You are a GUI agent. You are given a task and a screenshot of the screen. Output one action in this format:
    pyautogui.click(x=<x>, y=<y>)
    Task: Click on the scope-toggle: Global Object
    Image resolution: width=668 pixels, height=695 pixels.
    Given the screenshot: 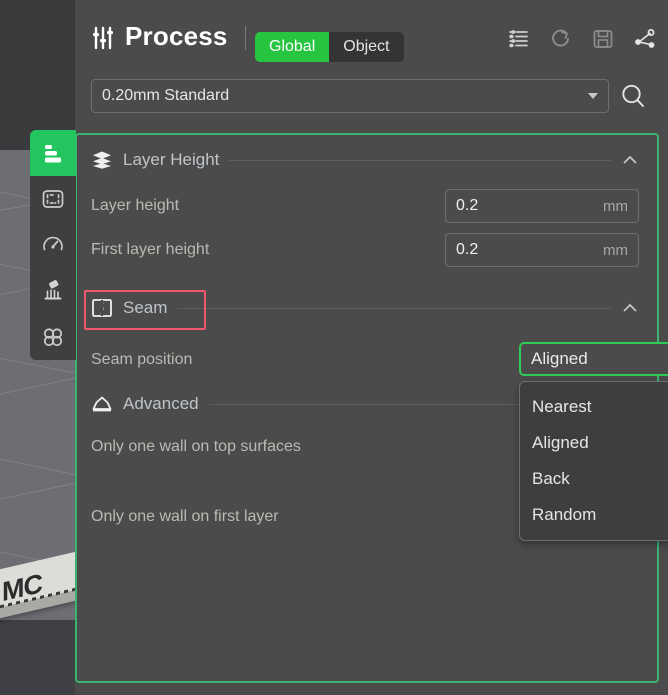 What is the action you would take?
    pyautogui.click(x=329, y=47)
    